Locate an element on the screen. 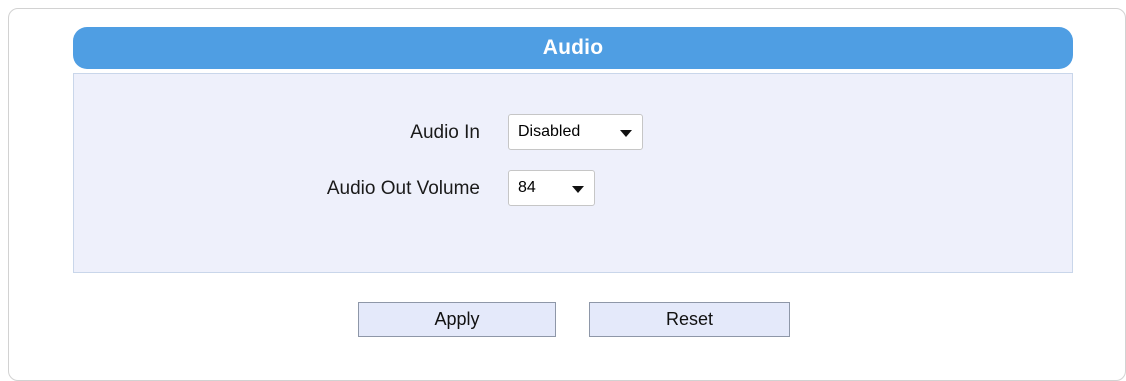 The width and height of the screenshot is (1126, 381). section-header: Audio is located at coordinates (573, 48).